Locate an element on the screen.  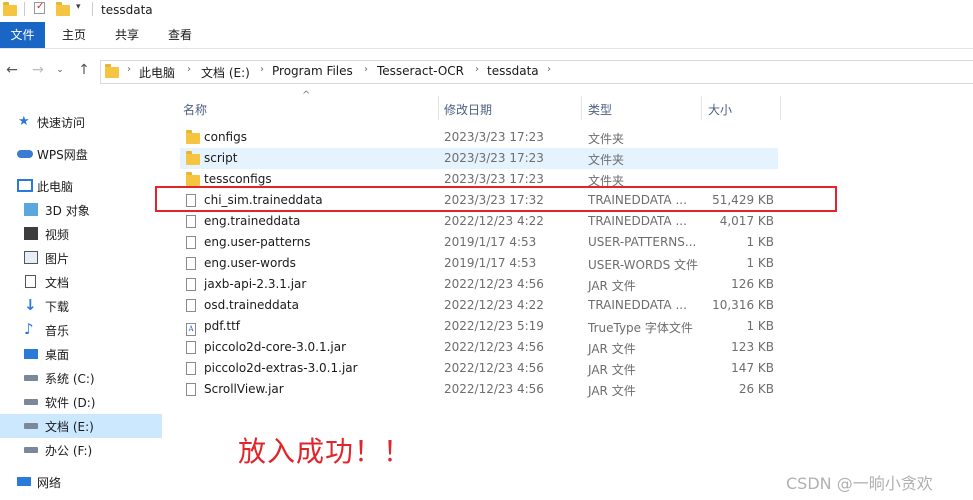
properties-icon: ✓ is located at coordinates (39, 7).